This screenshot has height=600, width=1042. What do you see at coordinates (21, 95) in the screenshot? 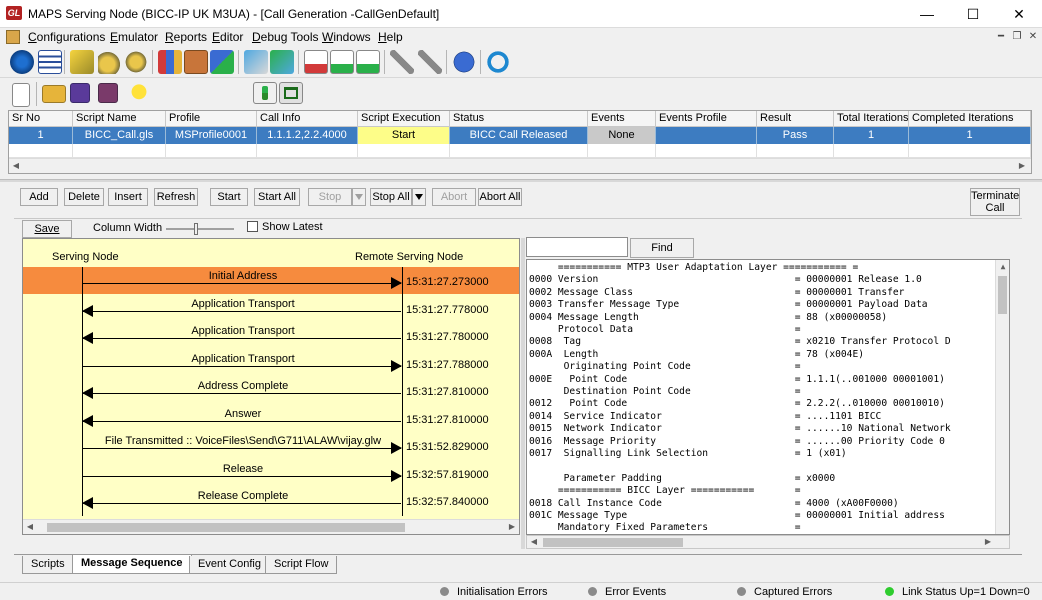
I see `new-file-icon` at bounding box center [21, 95].